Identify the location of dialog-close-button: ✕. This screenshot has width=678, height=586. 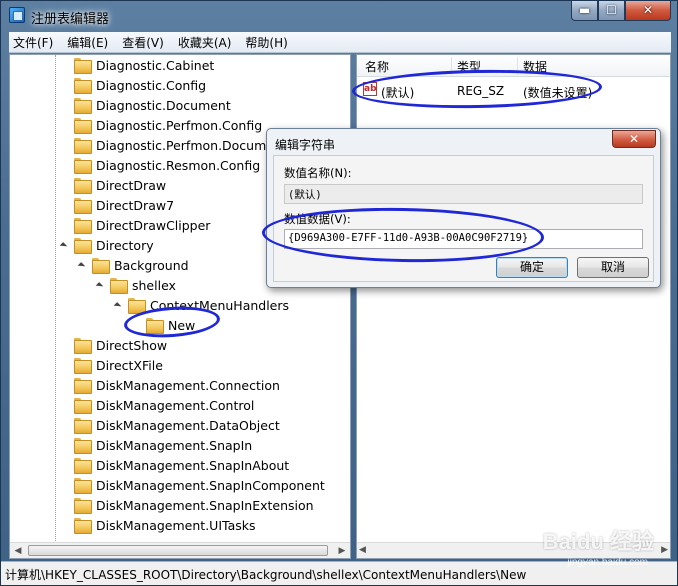
(634, 139).